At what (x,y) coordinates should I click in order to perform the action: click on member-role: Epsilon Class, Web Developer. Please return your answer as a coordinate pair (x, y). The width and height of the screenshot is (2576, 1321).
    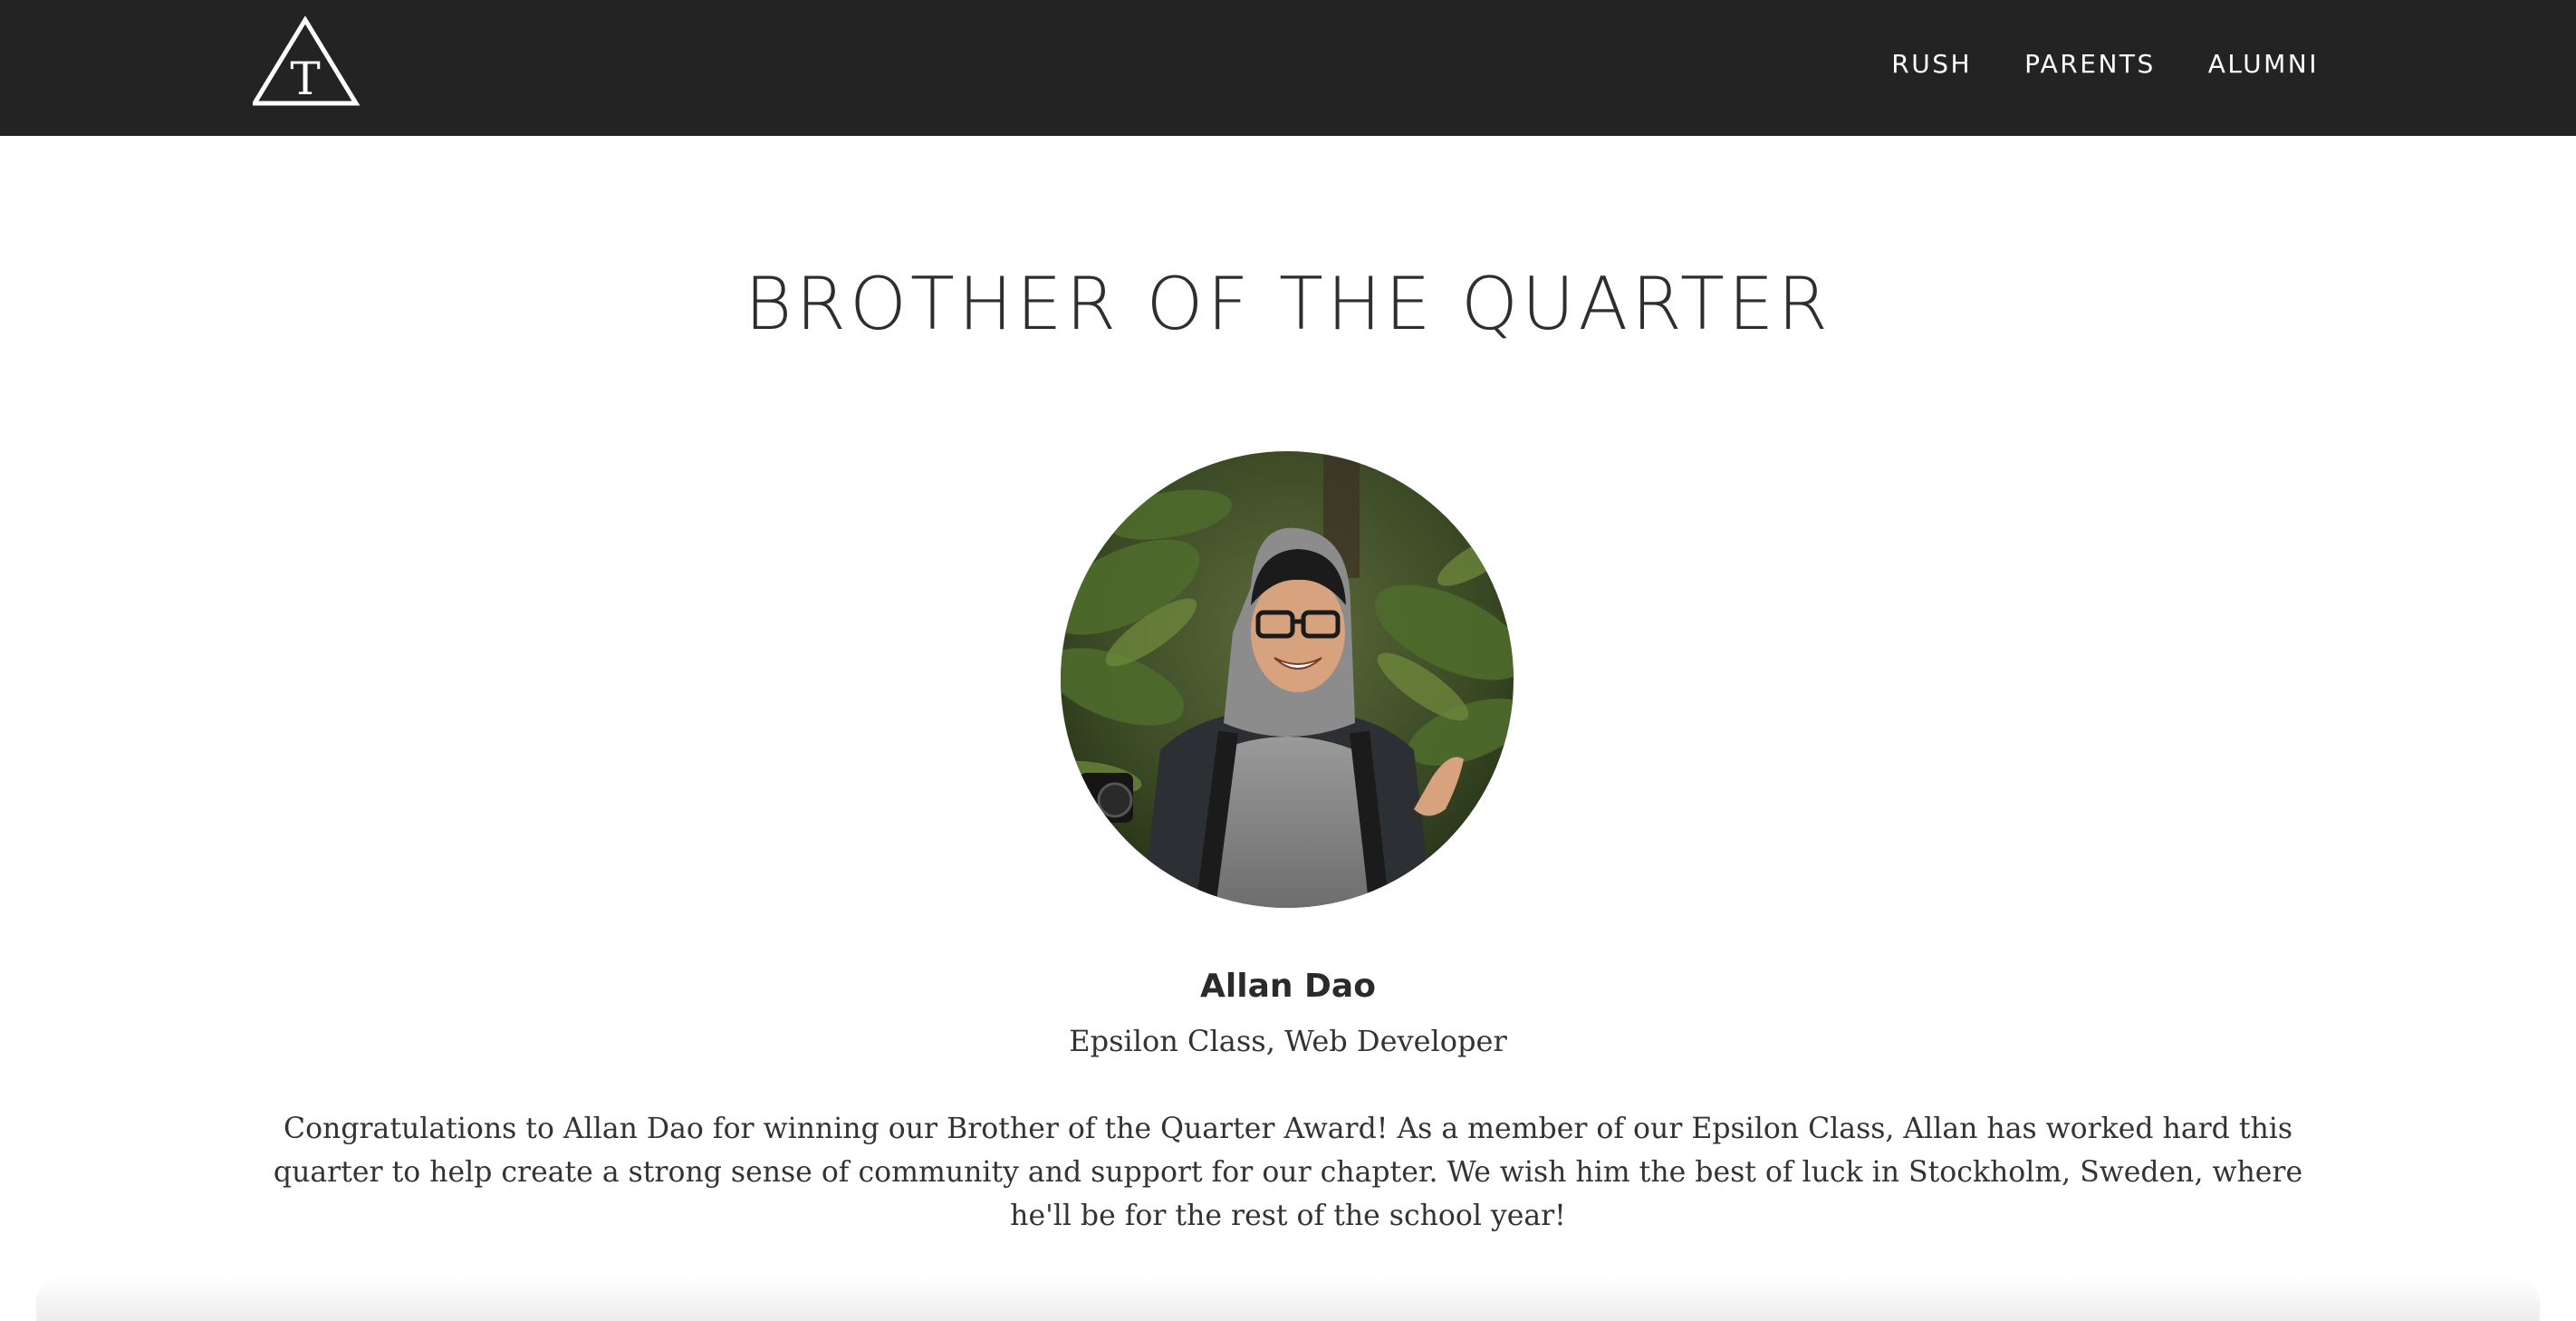
    Looking at the image, I should click on (1288, 1041).